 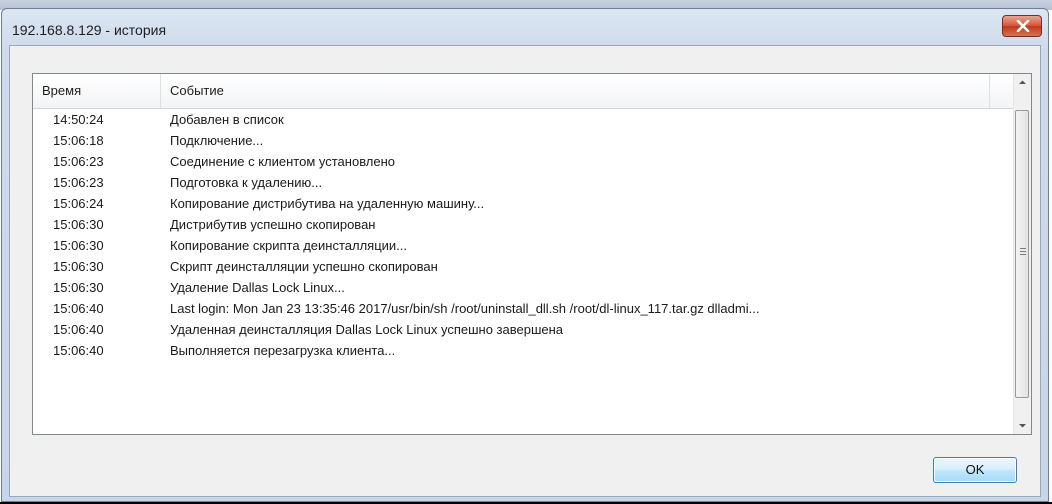 I want to click on row-event: Добавлен в список, so click(x=227, y=119).